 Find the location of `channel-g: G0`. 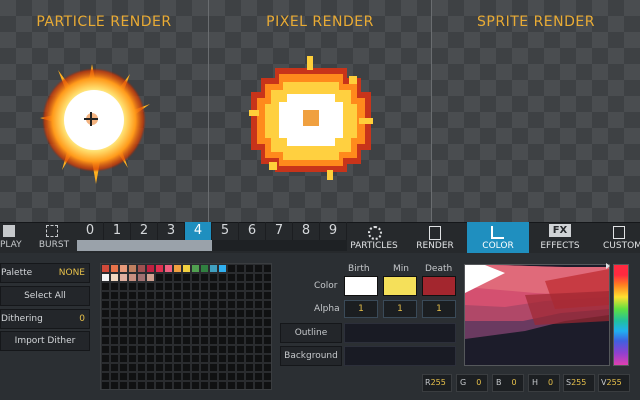

channel-g: G0 is located at coordinates (472, 383).